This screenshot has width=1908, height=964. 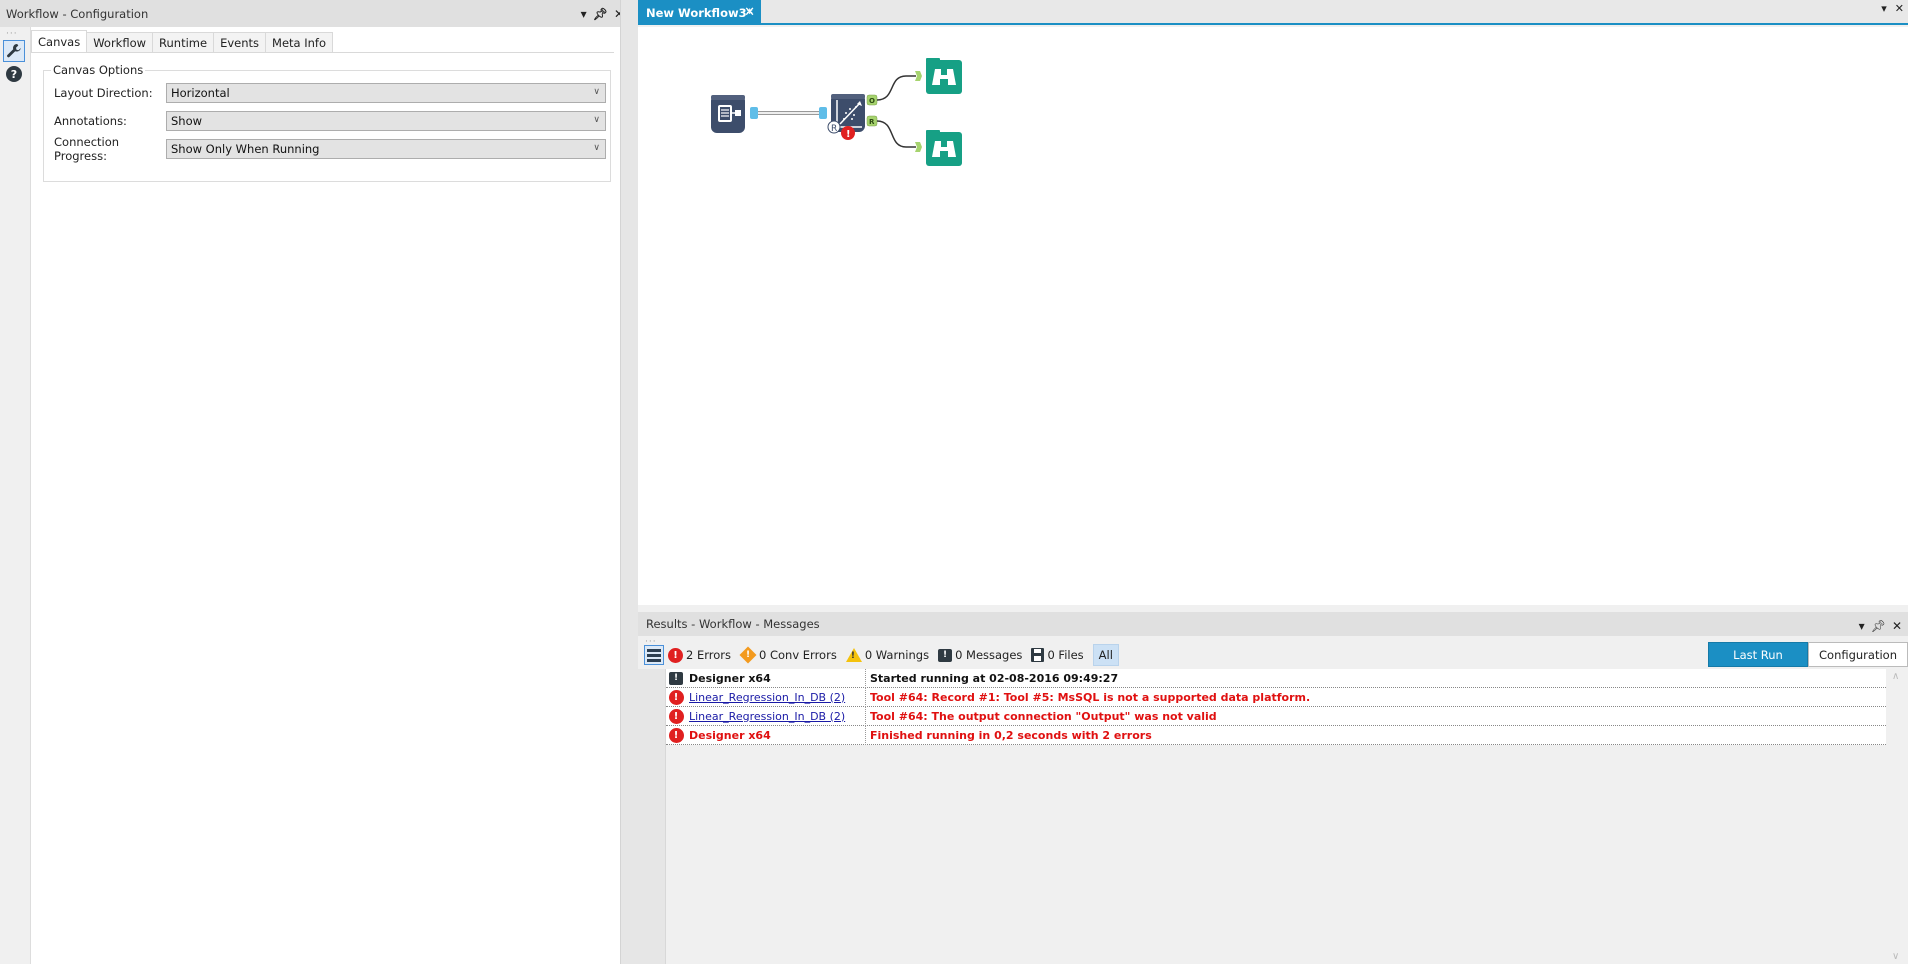 What do you see at coordinates (200, 93) in the screenshot?
I see `layout-direction-value: Horizontal` at bounding box center [200, 93].